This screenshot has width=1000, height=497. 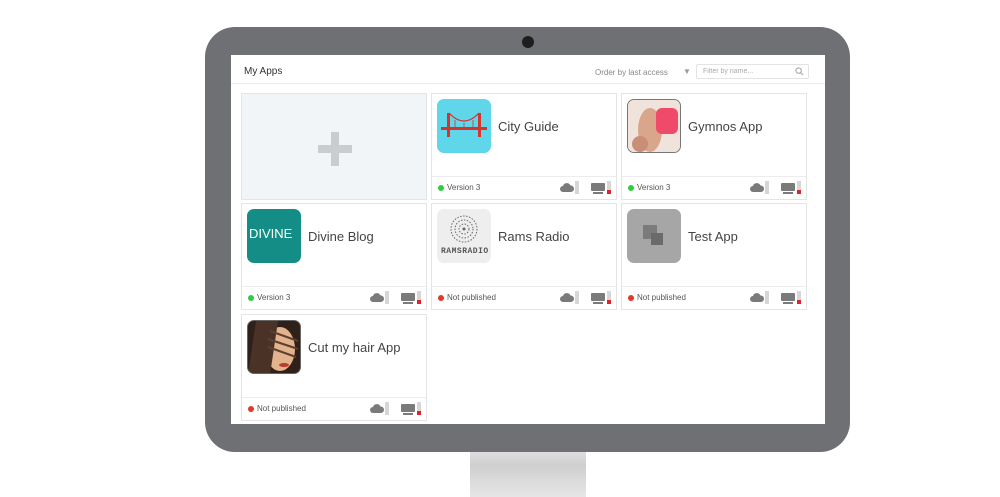 I want to click on bridge-icon, so click(x=464, y=126).